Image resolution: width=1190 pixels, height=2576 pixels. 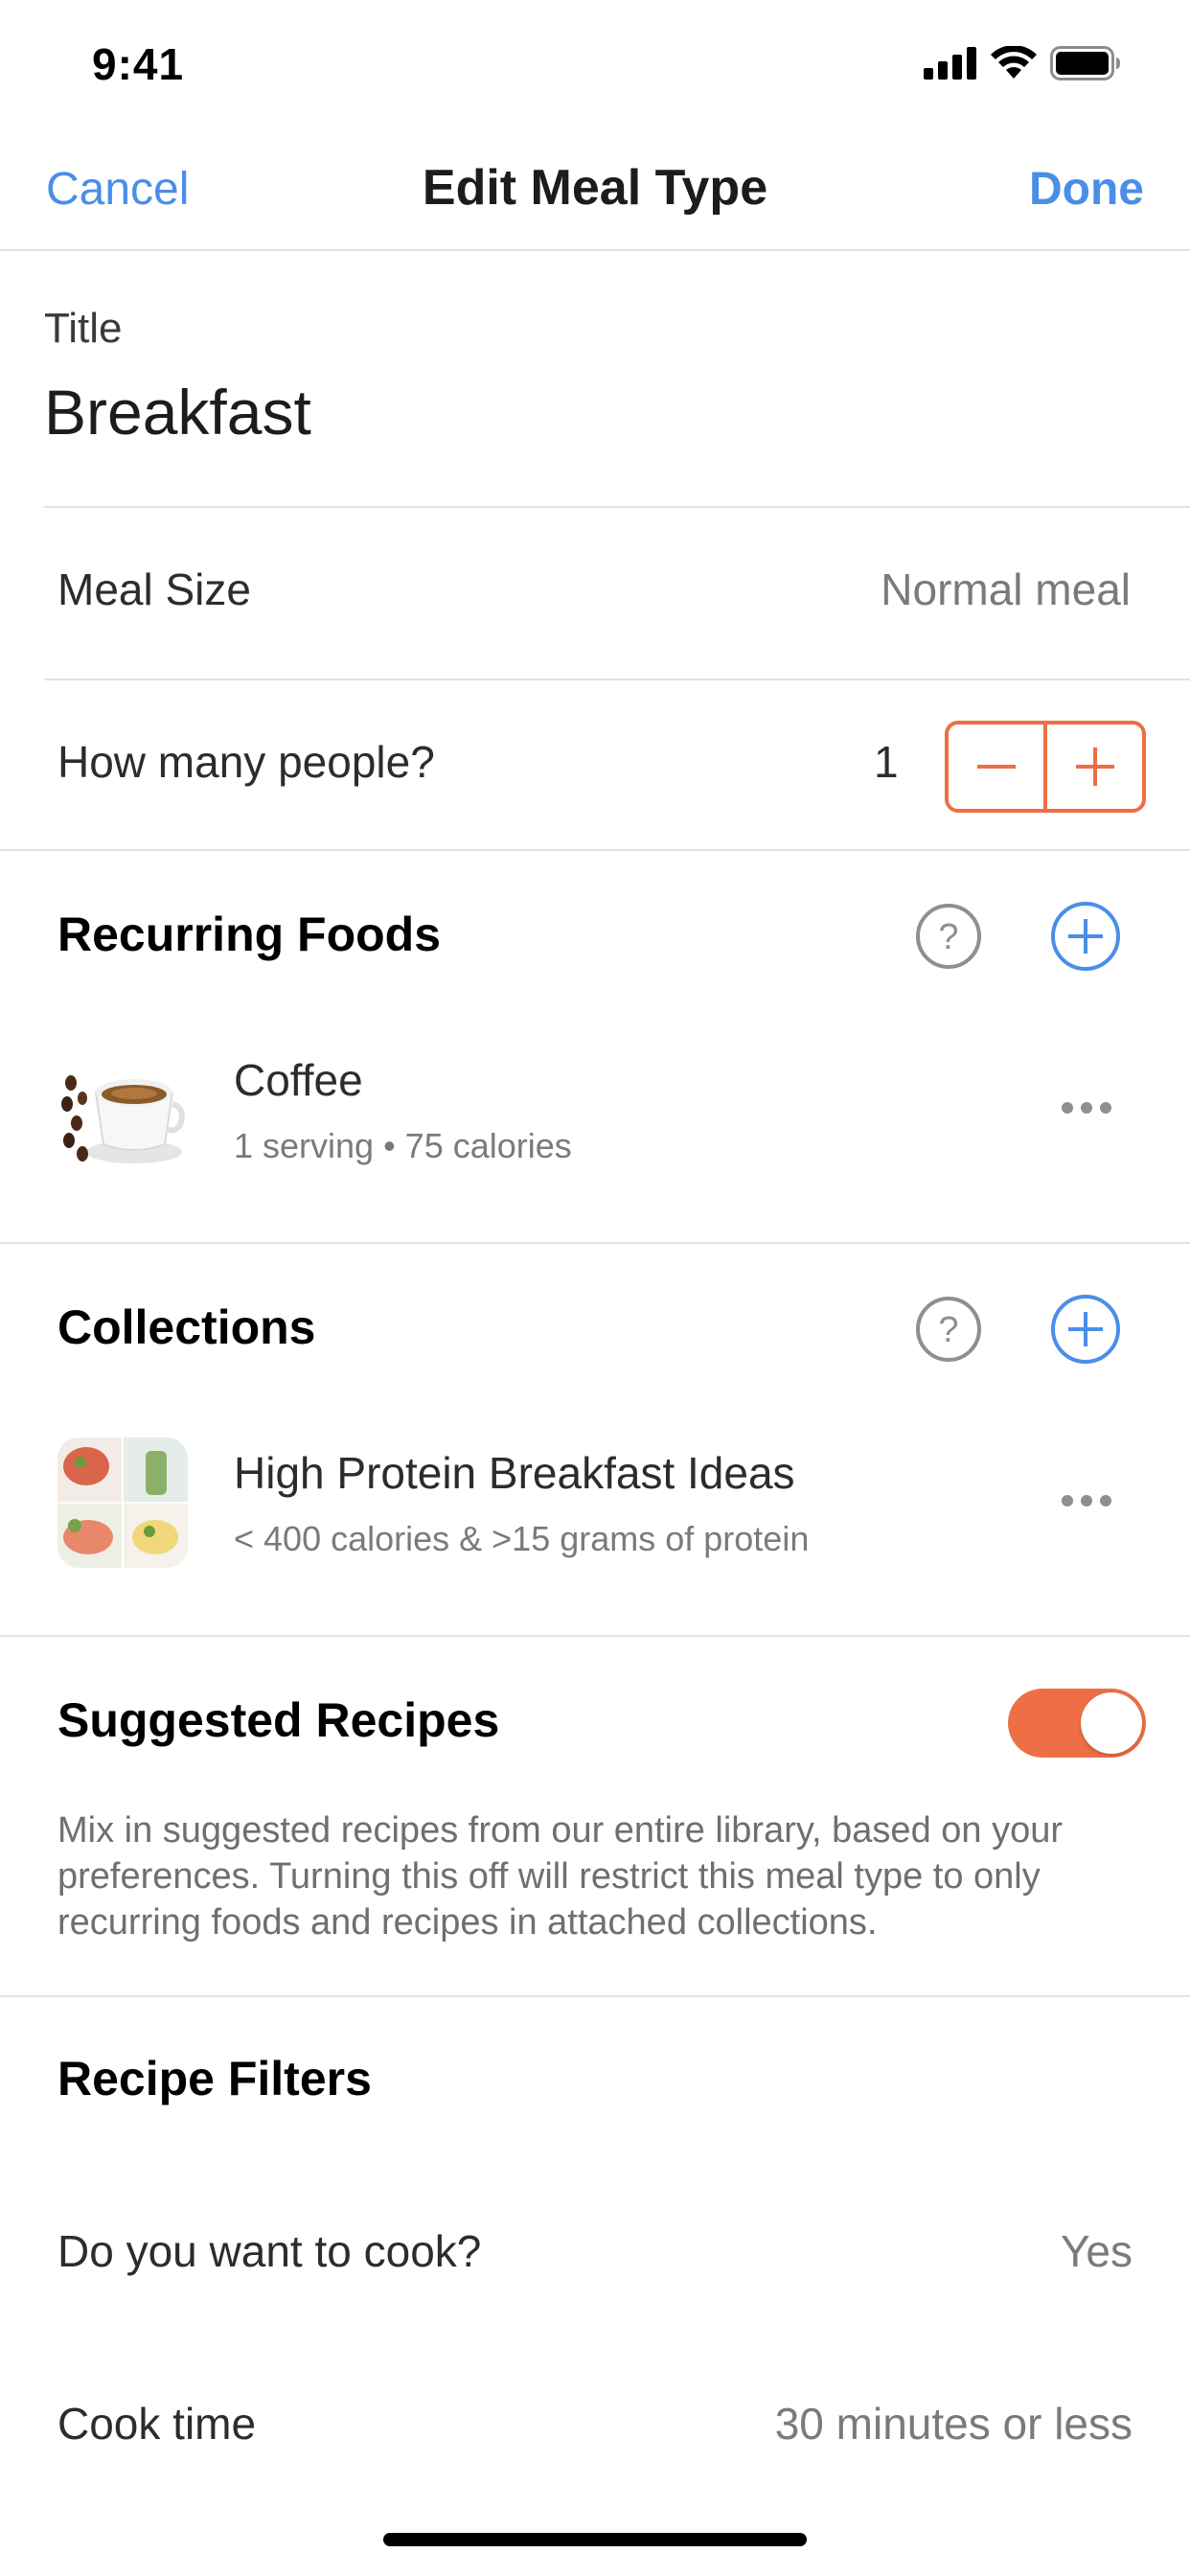 I want to click on meal-size-row: Meal Size Normal meal, so click(x=617, y=594).